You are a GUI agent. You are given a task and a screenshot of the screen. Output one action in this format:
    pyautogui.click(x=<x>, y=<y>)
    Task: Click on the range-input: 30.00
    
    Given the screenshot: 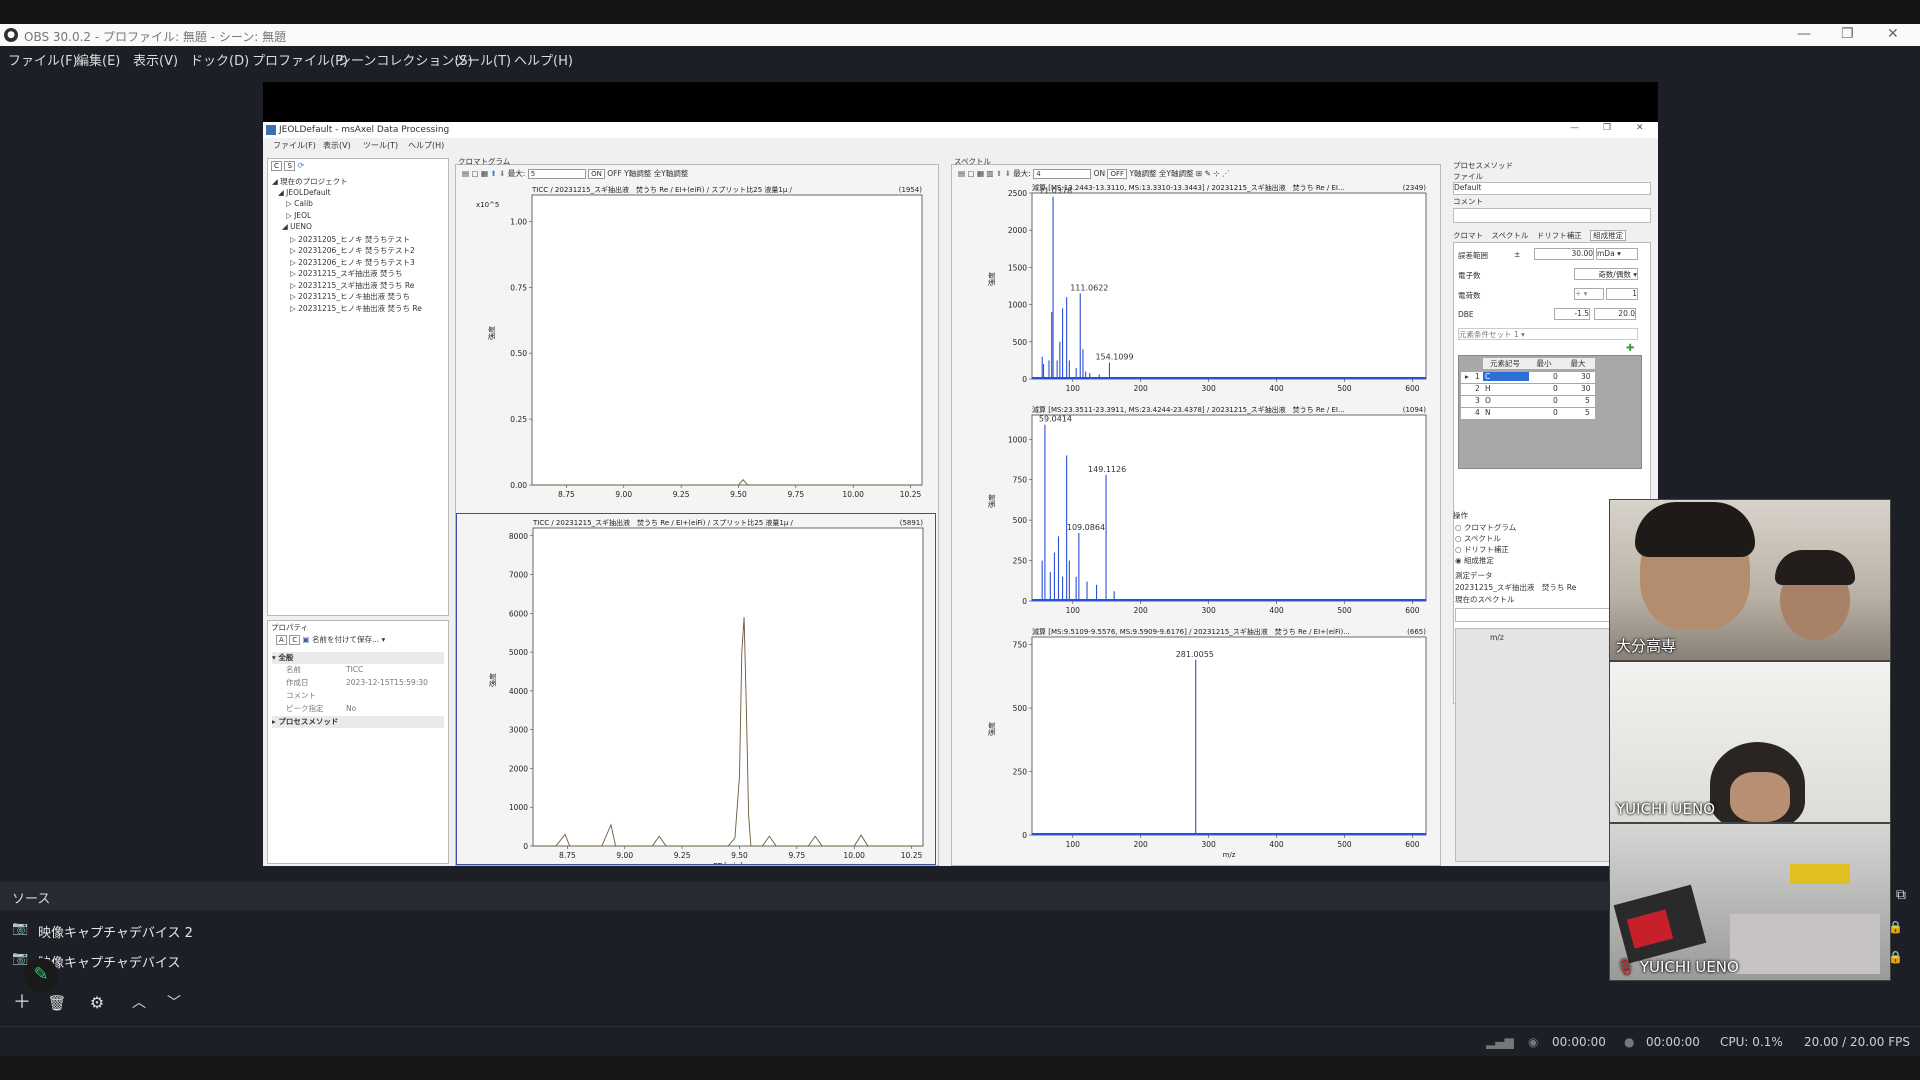 What is the action you would take?
    pyautogui.click(x=1564, y=254)
    